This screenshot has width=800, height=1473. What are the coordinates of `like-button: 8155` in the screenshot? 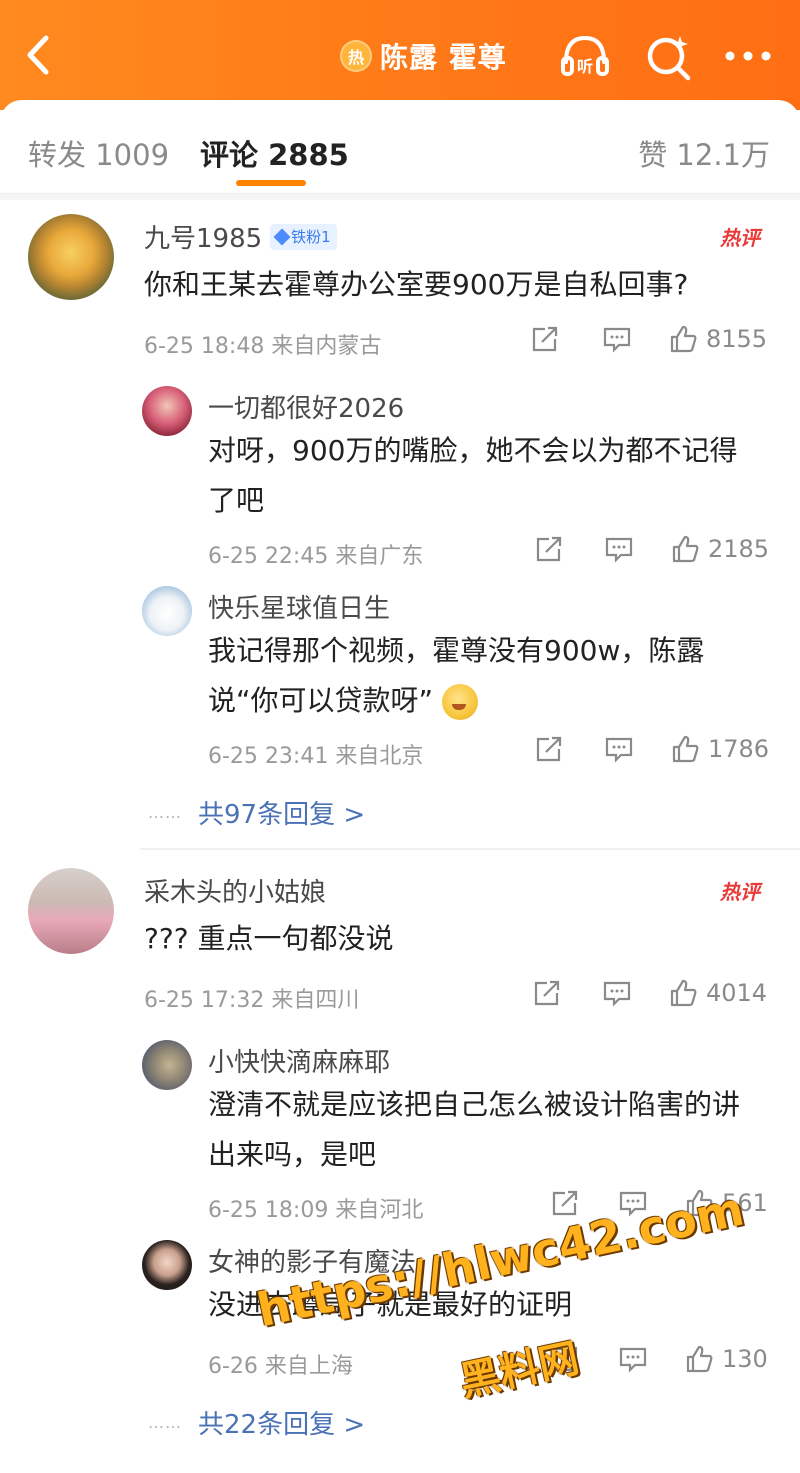 It's located at (717, 339).